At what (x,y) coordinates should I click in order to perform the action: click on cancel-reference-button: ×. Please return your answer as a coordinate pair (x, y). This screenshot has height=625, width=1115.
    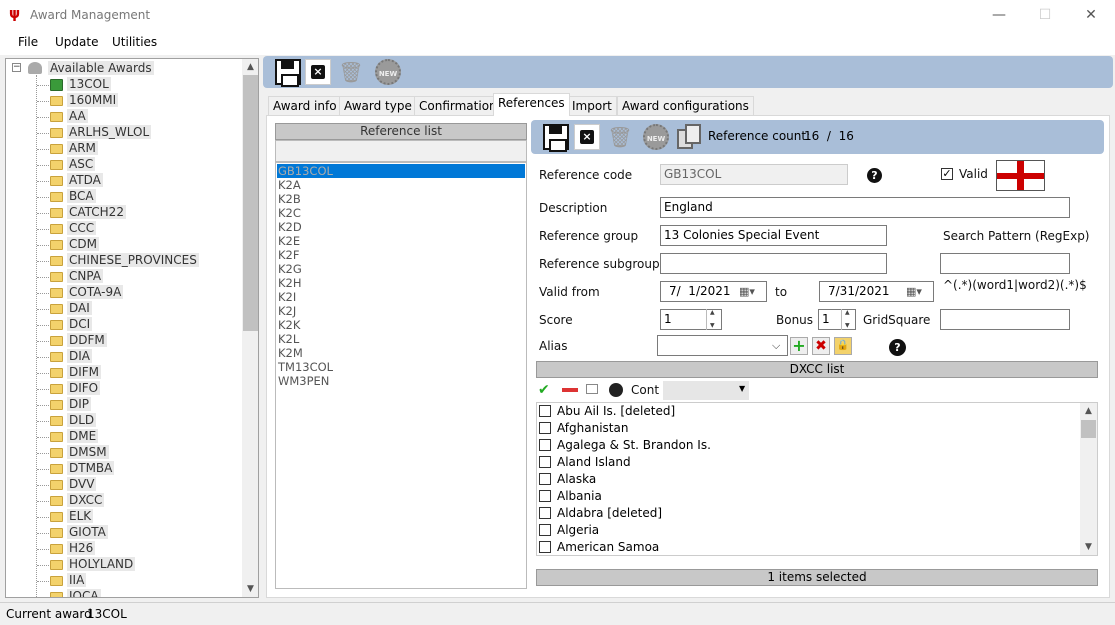
    Looking at the image, I should click on (587, 137).